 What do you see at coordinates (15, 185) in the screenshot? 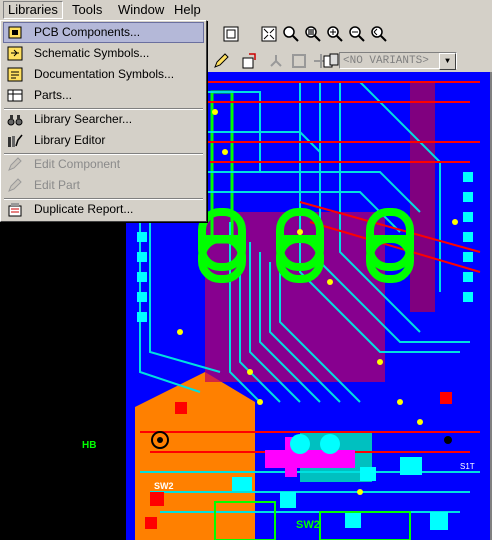
I see `edit-part-icon` at bounding box center [15, 185].